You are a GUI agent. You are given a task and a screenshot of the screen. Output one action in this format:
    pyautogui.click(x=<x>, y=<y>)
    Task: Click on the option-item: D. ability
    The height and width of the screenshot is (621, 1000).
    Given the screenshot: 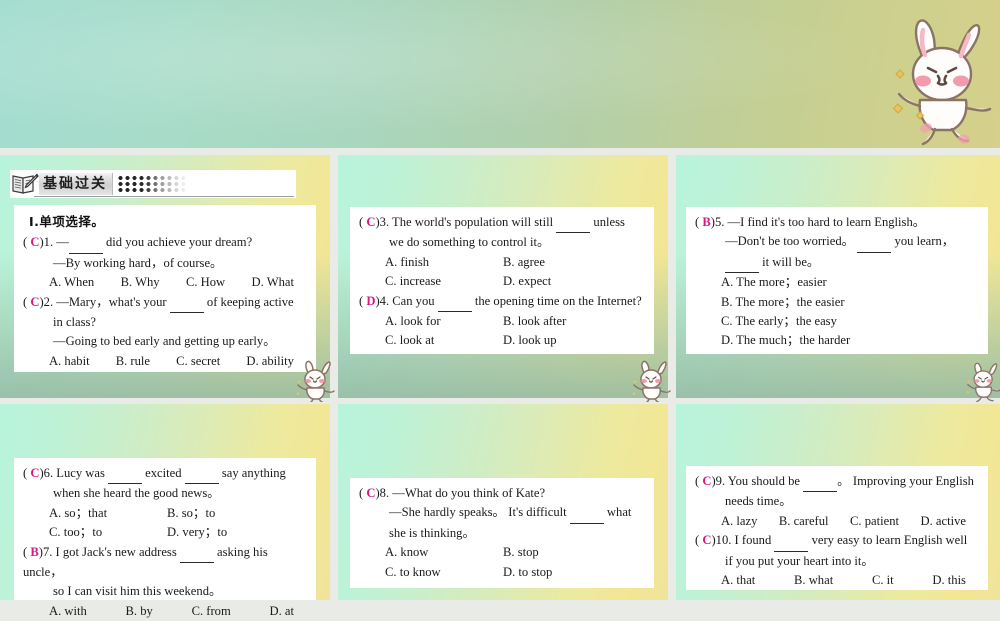 What is the action you would take?
    pyautogui.click(x=270, y=360)
    